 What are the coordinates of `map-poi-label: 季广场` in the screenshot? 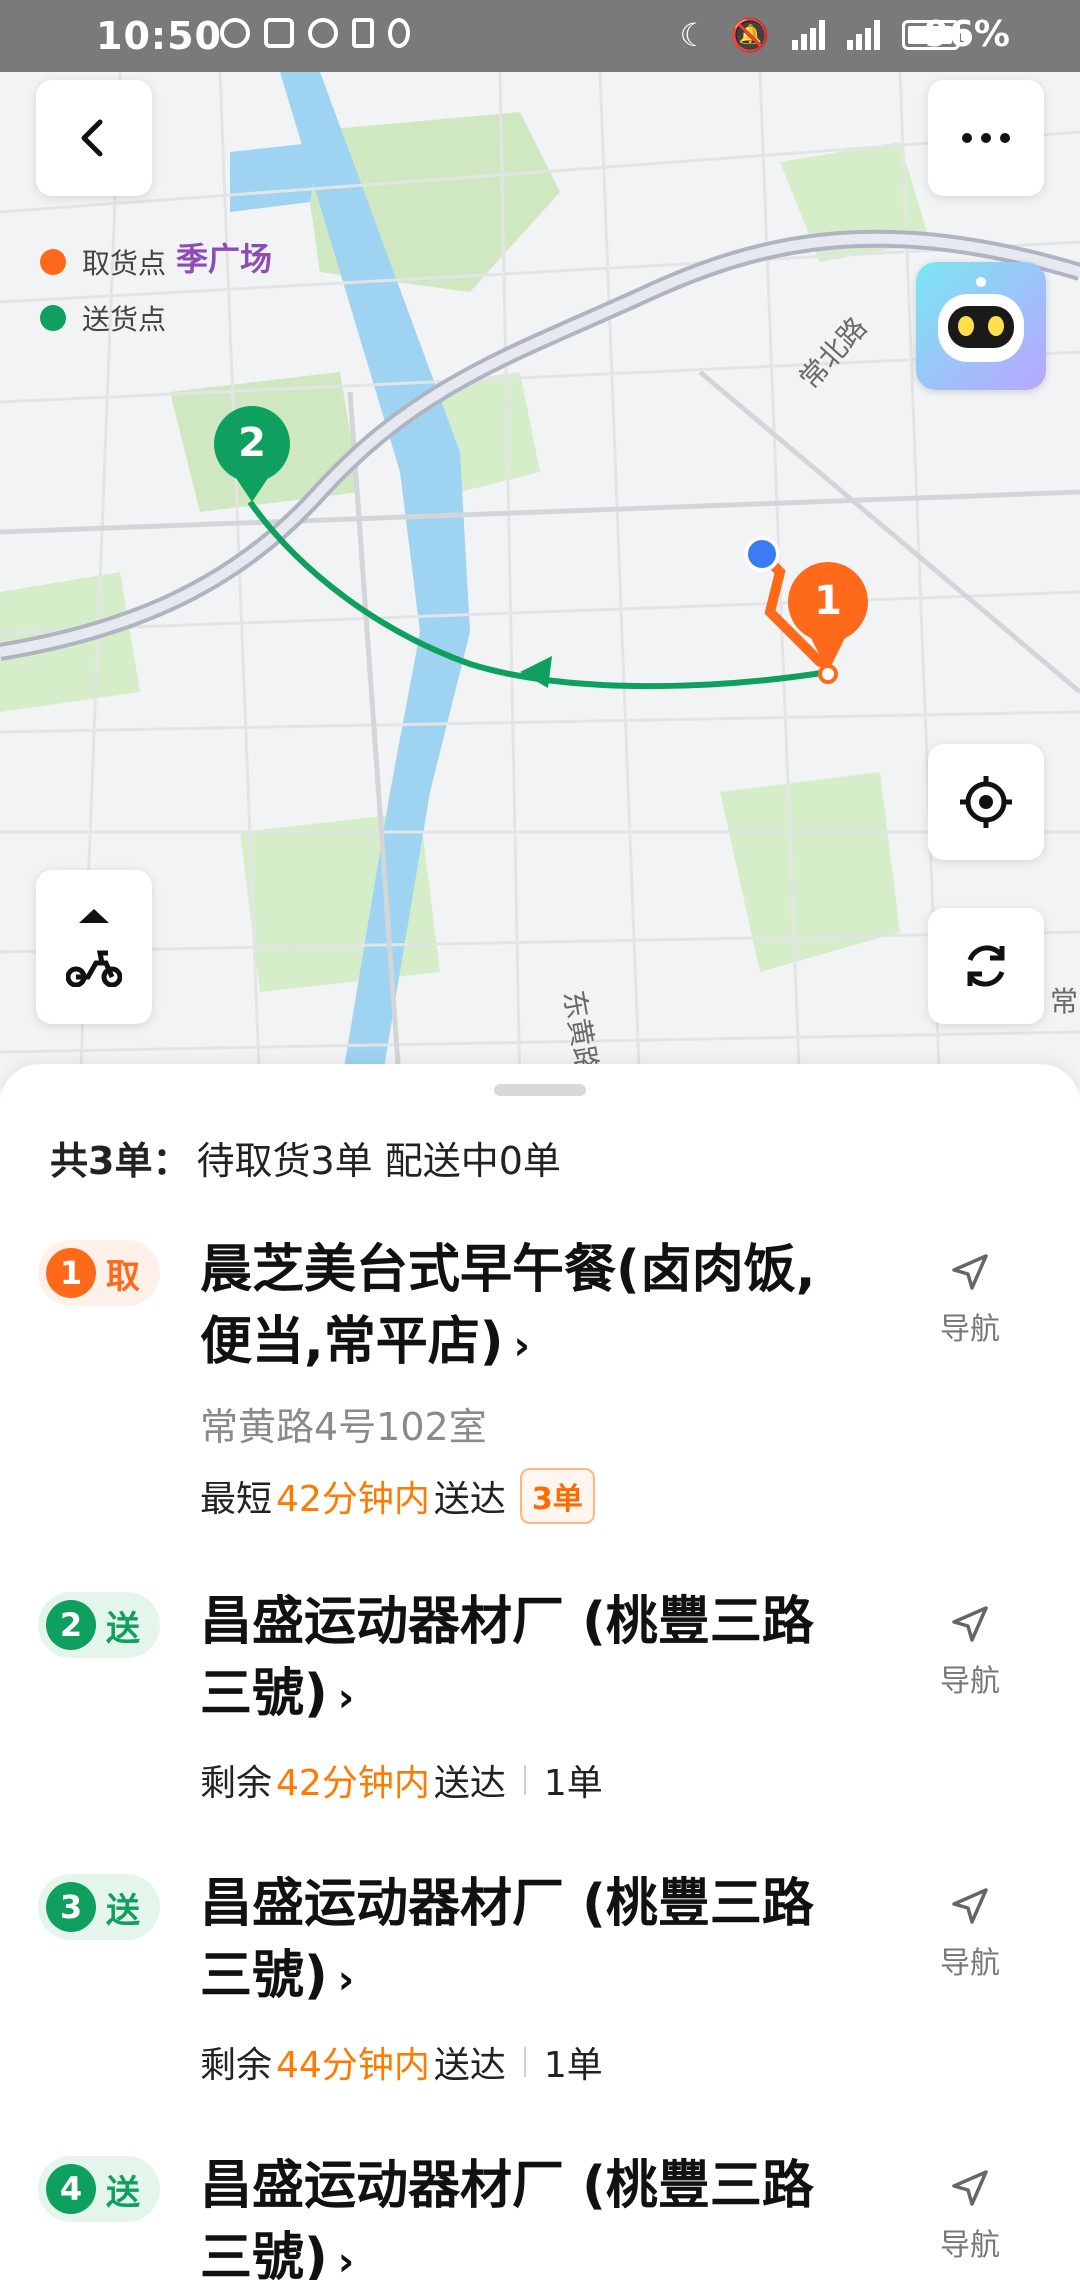 It's located at (224, 259).